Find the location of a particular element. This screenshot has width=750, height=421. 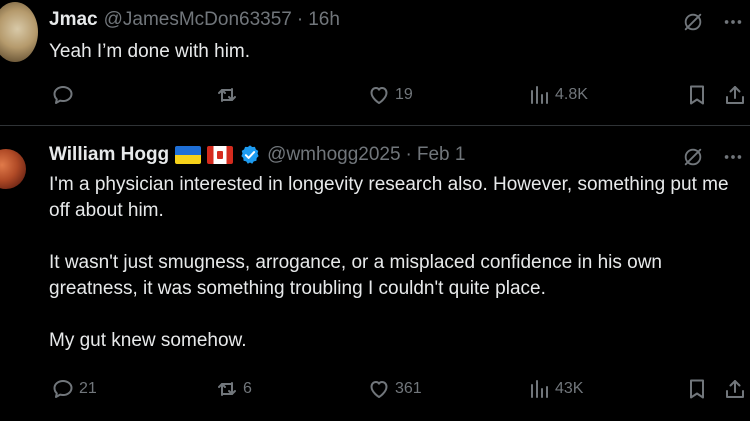

repost-button: 6 is located at coordinates (233, 389).